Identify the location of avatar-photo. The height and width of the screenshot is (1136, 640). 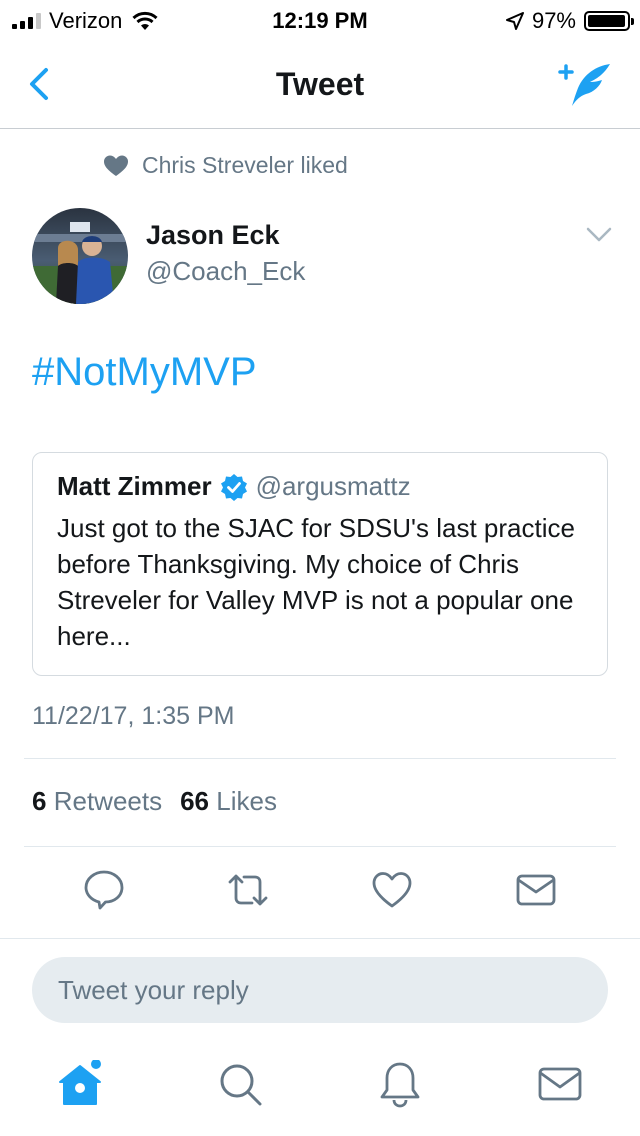
(80, 256).